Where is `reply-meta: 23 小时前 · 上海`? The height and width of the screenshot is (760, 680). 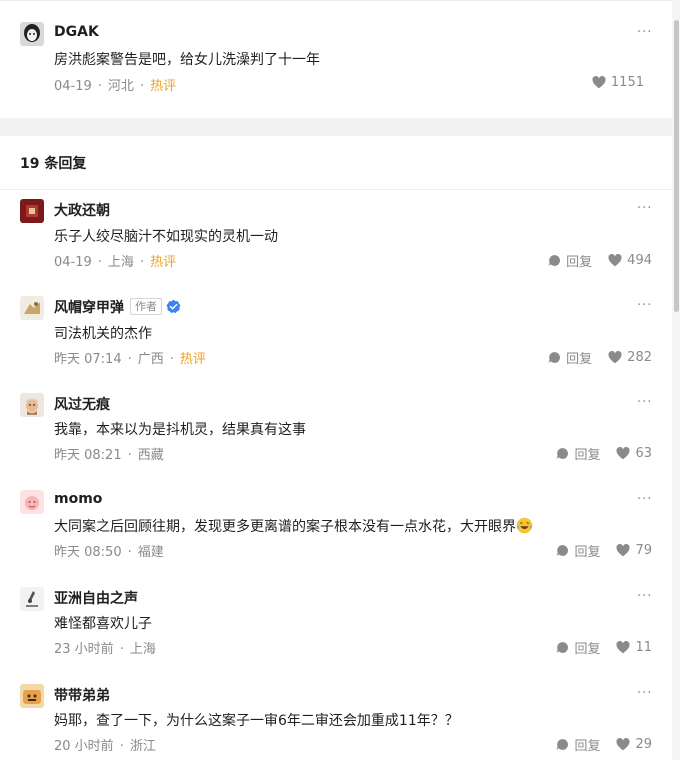
reply-meta: 23 小时前 · 上海 is located at coordinates (105, 647).